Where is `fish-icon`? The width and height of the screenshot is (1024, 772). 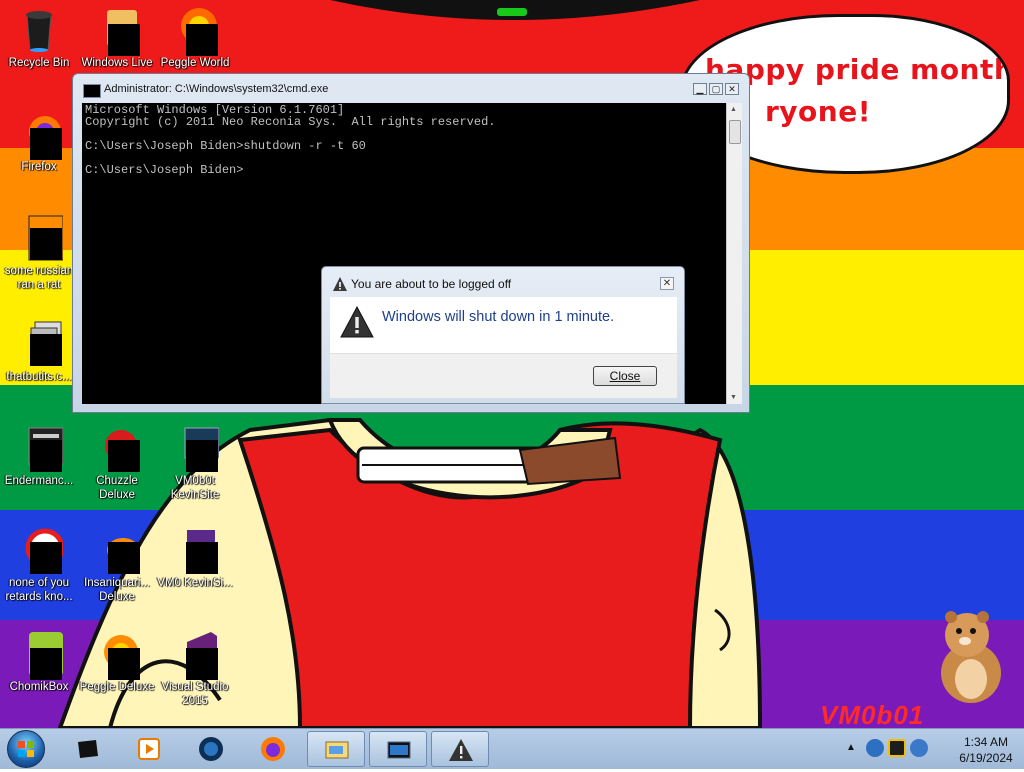 fish-icon is located at coordinates (117, 550).